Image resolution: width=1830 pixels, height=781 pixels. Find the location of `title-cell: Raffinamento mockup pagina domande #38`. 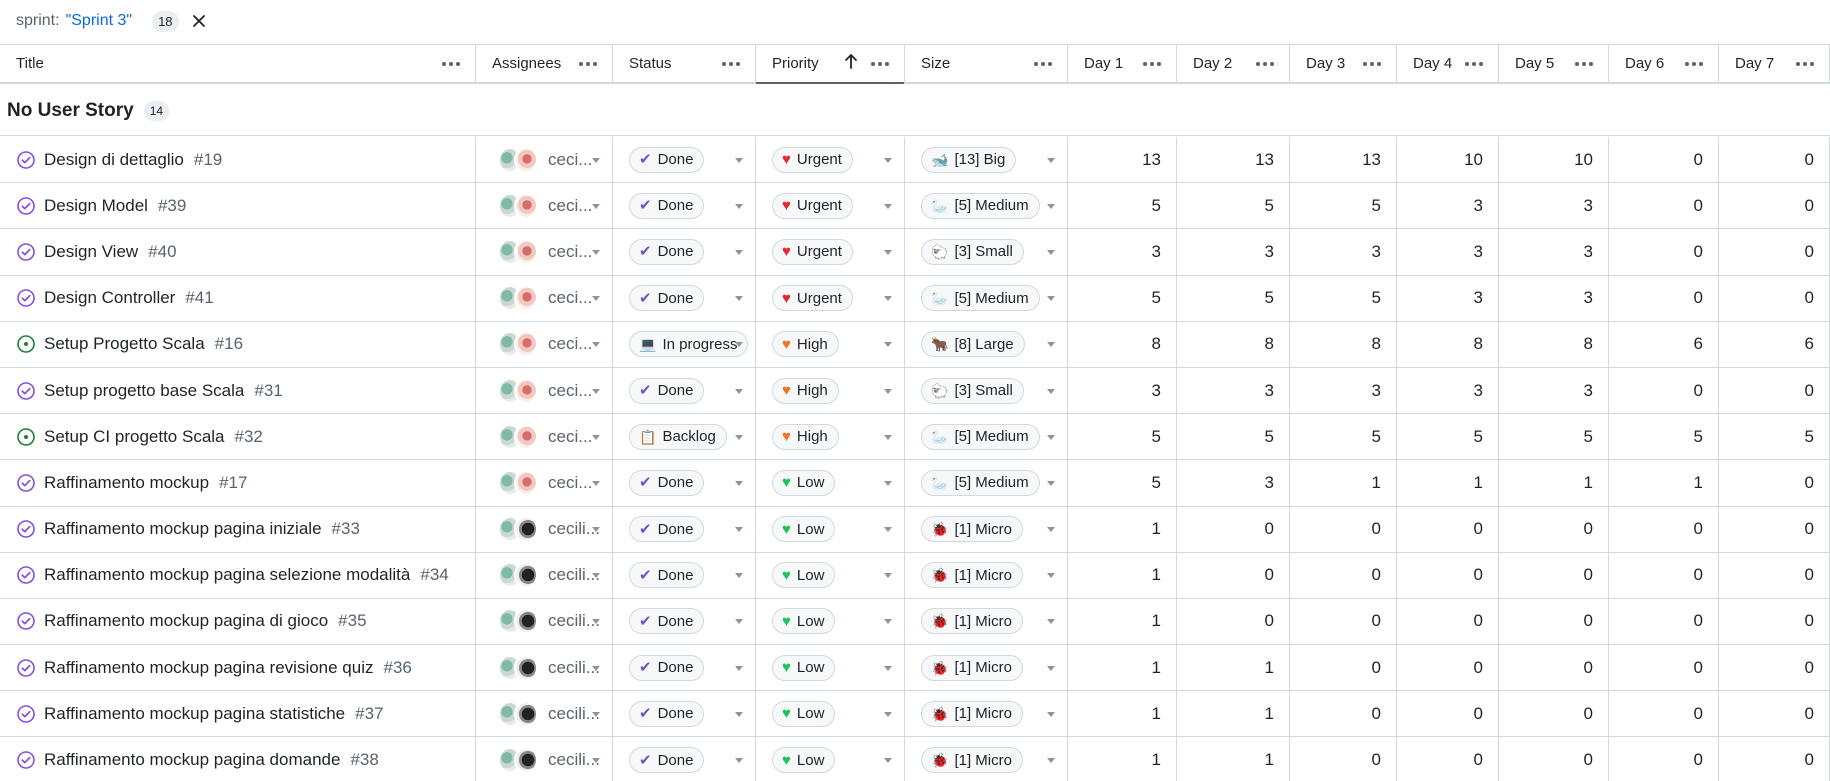

title-cell: Raffinamento mockup pagina domande #38 is located at coordinates (238, 759).